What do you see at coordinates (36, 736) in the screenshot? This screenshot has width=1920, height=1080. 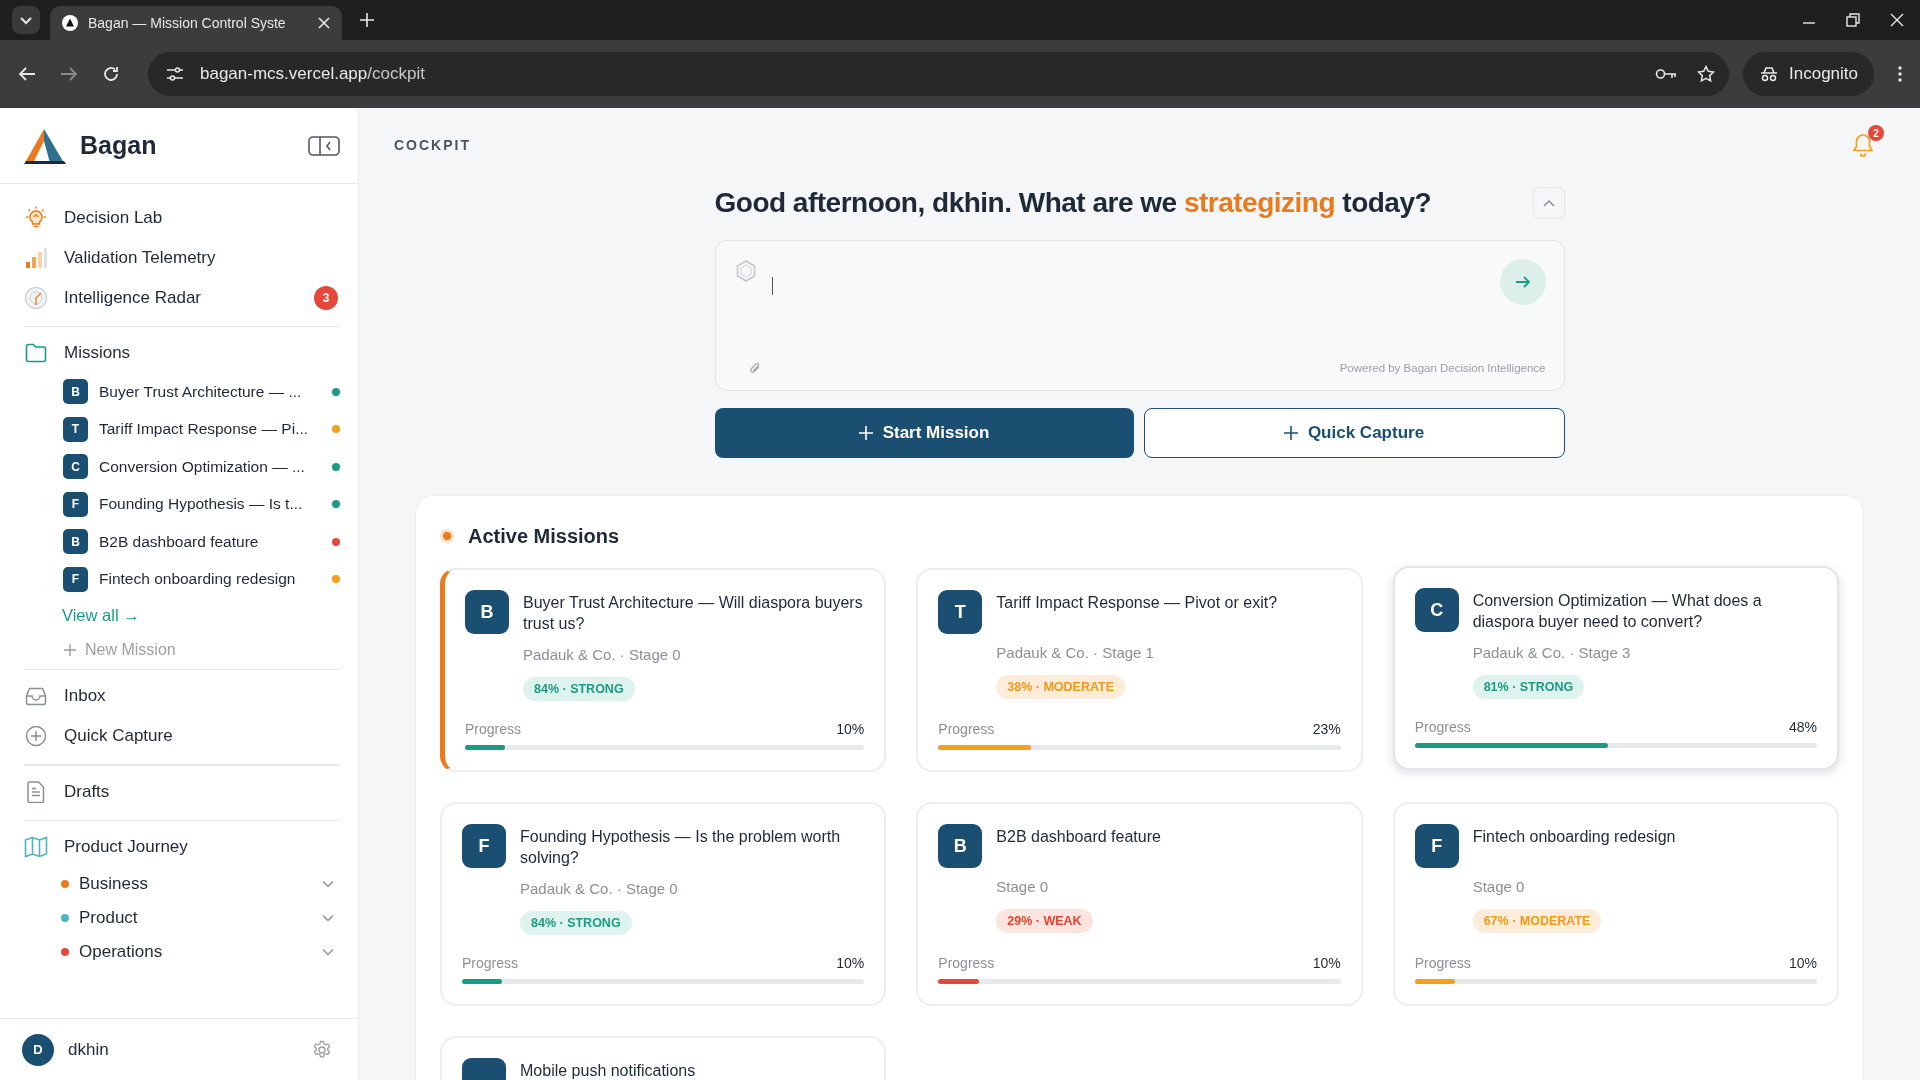 I see `plus-circle-icon` at bounding box center [36, 736].